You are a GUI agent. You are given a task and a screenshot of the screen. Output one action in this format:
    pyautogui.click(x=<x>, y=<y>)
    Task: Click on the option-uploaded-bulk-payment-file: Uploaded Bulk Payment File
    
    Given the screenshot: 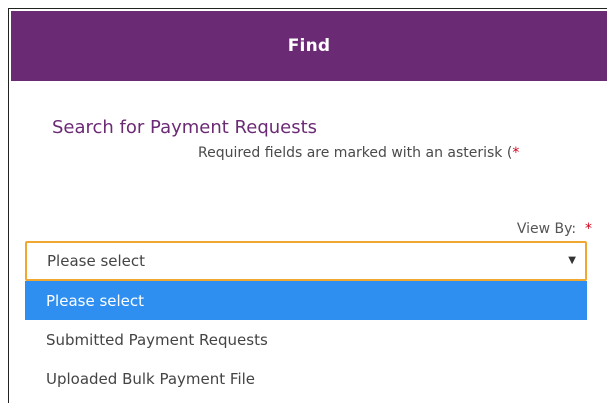 What is the action you would take?
    pyautogui.click(x=306, y=378)
    